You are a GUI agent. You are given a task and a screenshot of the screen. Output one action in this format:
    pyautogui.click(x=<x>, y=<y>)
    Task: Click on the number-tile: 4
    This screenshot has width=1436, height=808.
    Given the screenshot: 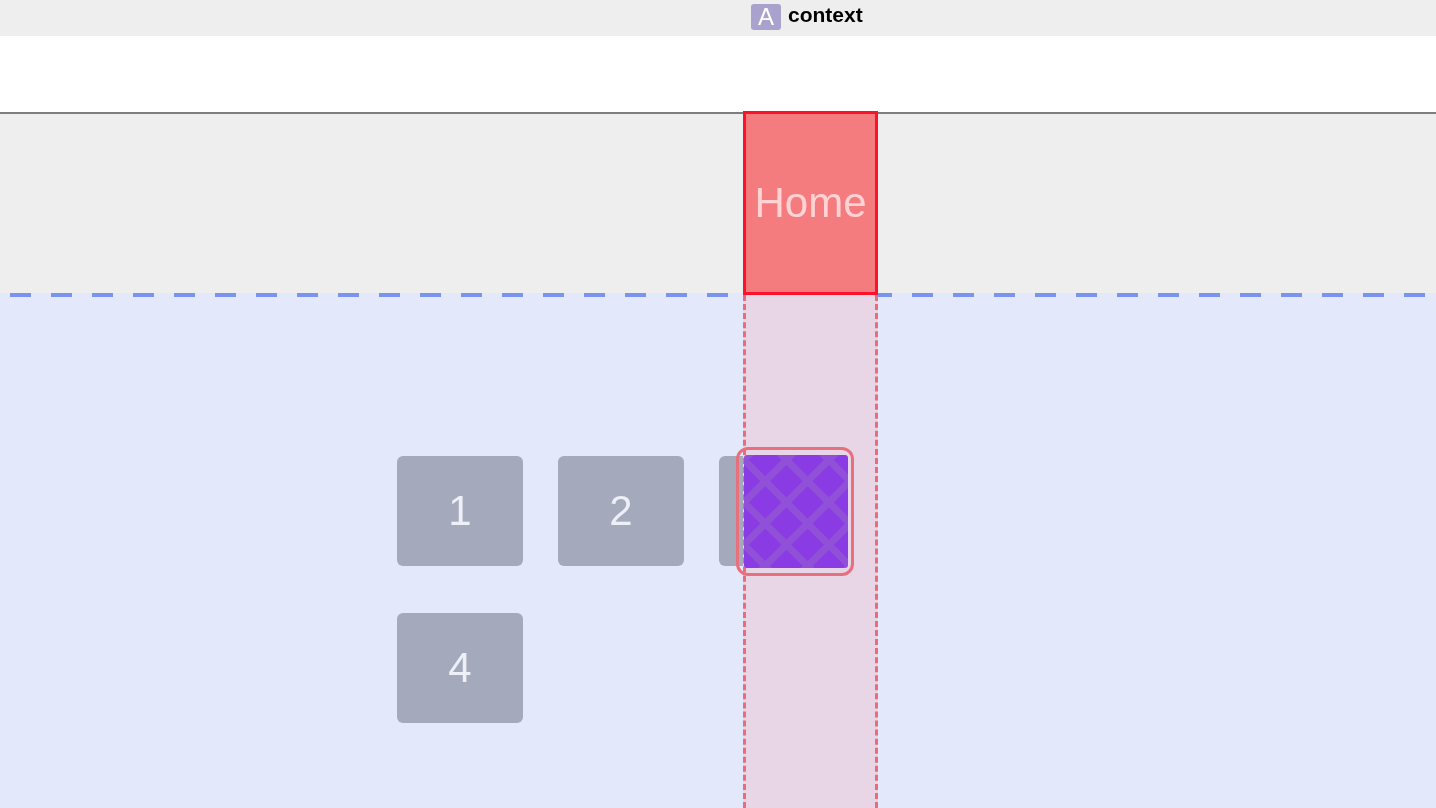 What is the action you would take?
    pyautogui.click(x=460, y=668)
    